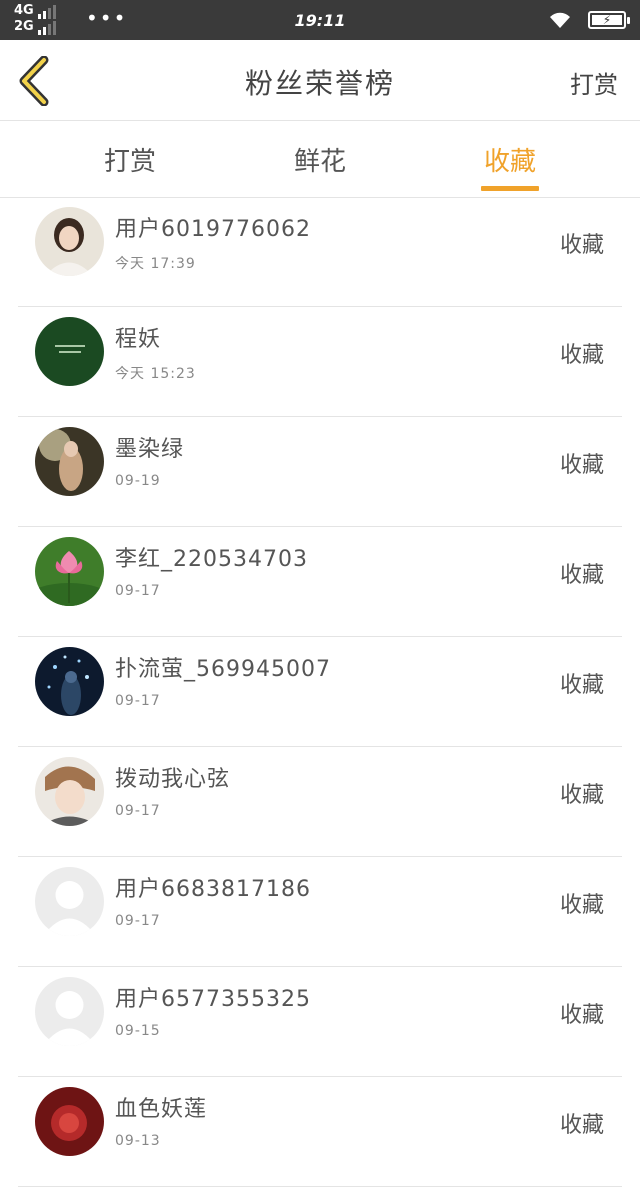 This screenshot has height=1187, width=640. I want to click on user-name: 用户6683817186, so click(213, 889).